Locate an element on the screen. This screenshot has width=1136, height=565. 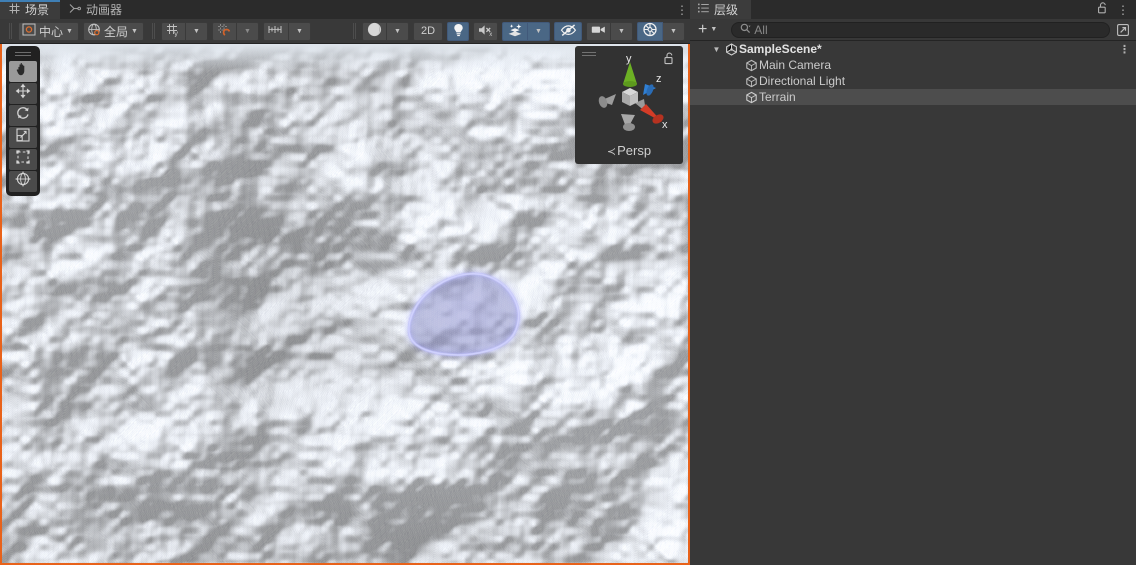
animator-icon is located at coordinates (75, 10).